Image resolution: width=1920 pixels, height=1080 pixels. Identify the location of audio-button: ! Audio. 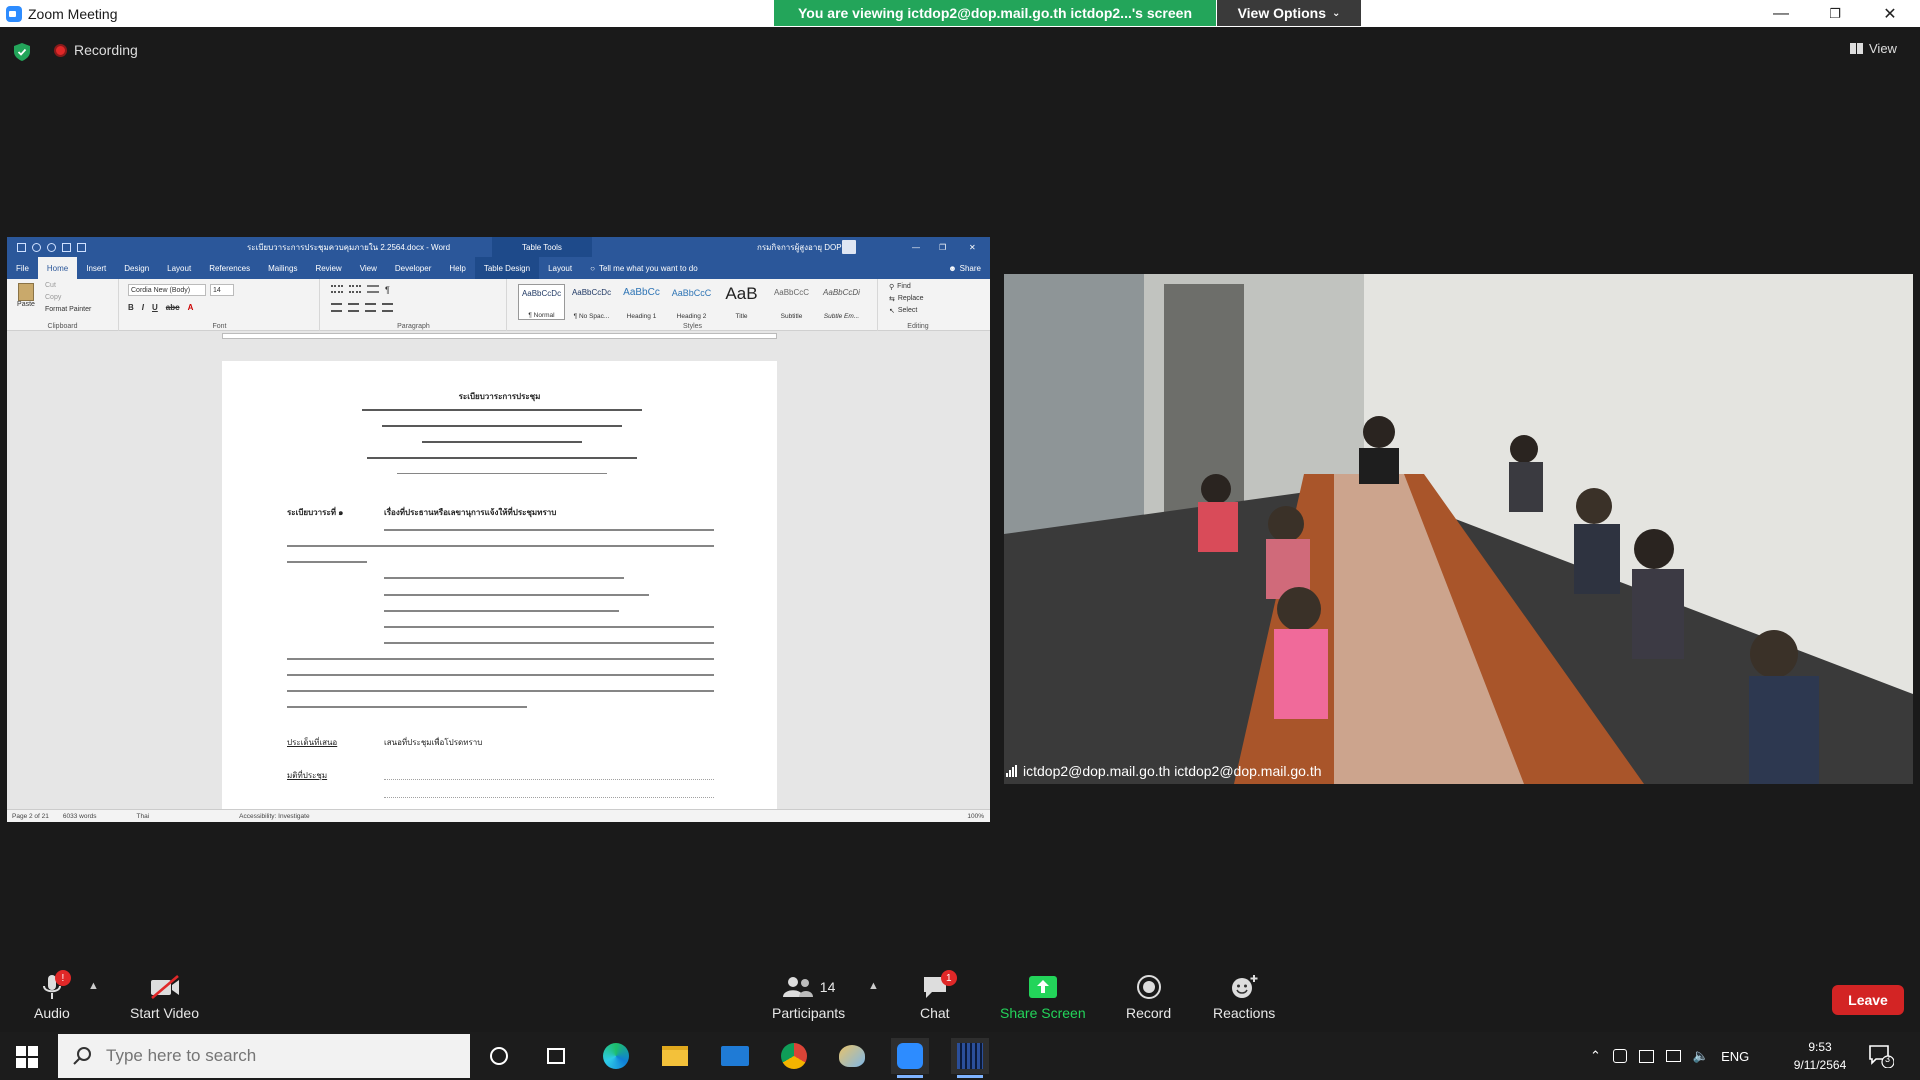
(52, 995).